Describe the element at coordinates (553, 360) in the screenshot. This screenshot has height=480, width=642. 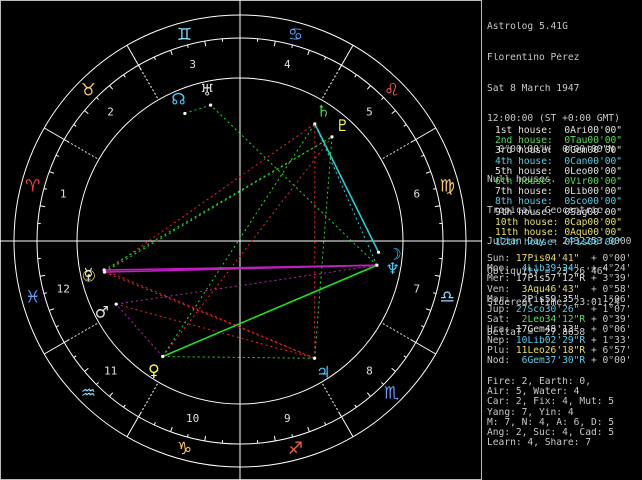
I see `planet-position: 6Gem37'30"R` at that location.